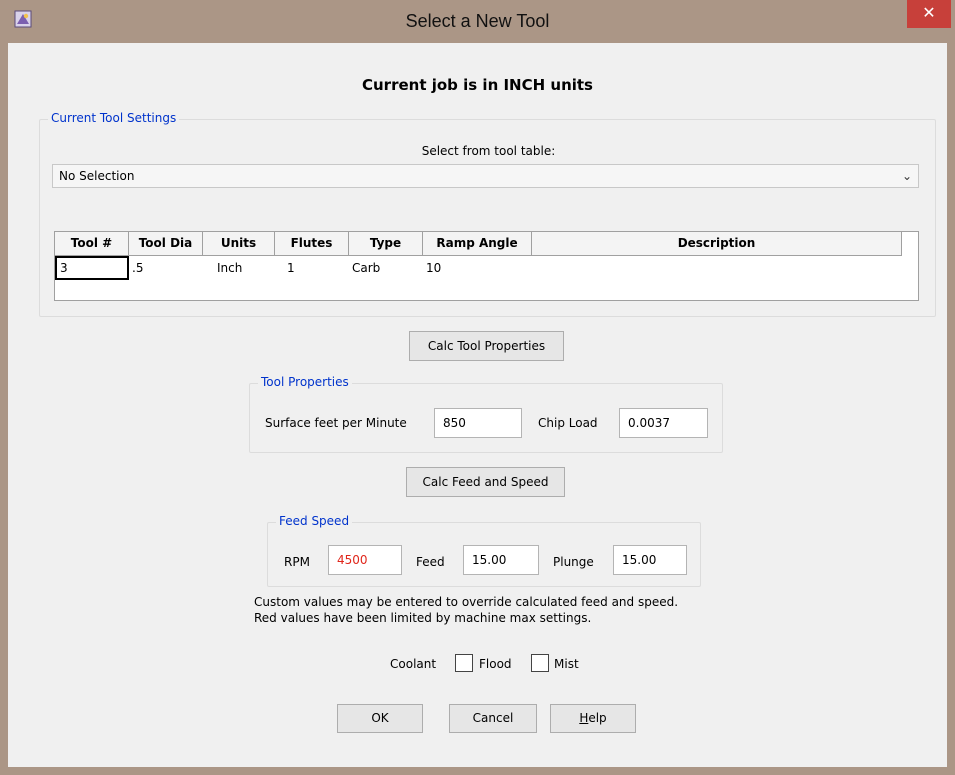  Describe the element at coordinates (314, 521) in the screenshot. I see `feed-speed-legend: Feed Speed` at that location.